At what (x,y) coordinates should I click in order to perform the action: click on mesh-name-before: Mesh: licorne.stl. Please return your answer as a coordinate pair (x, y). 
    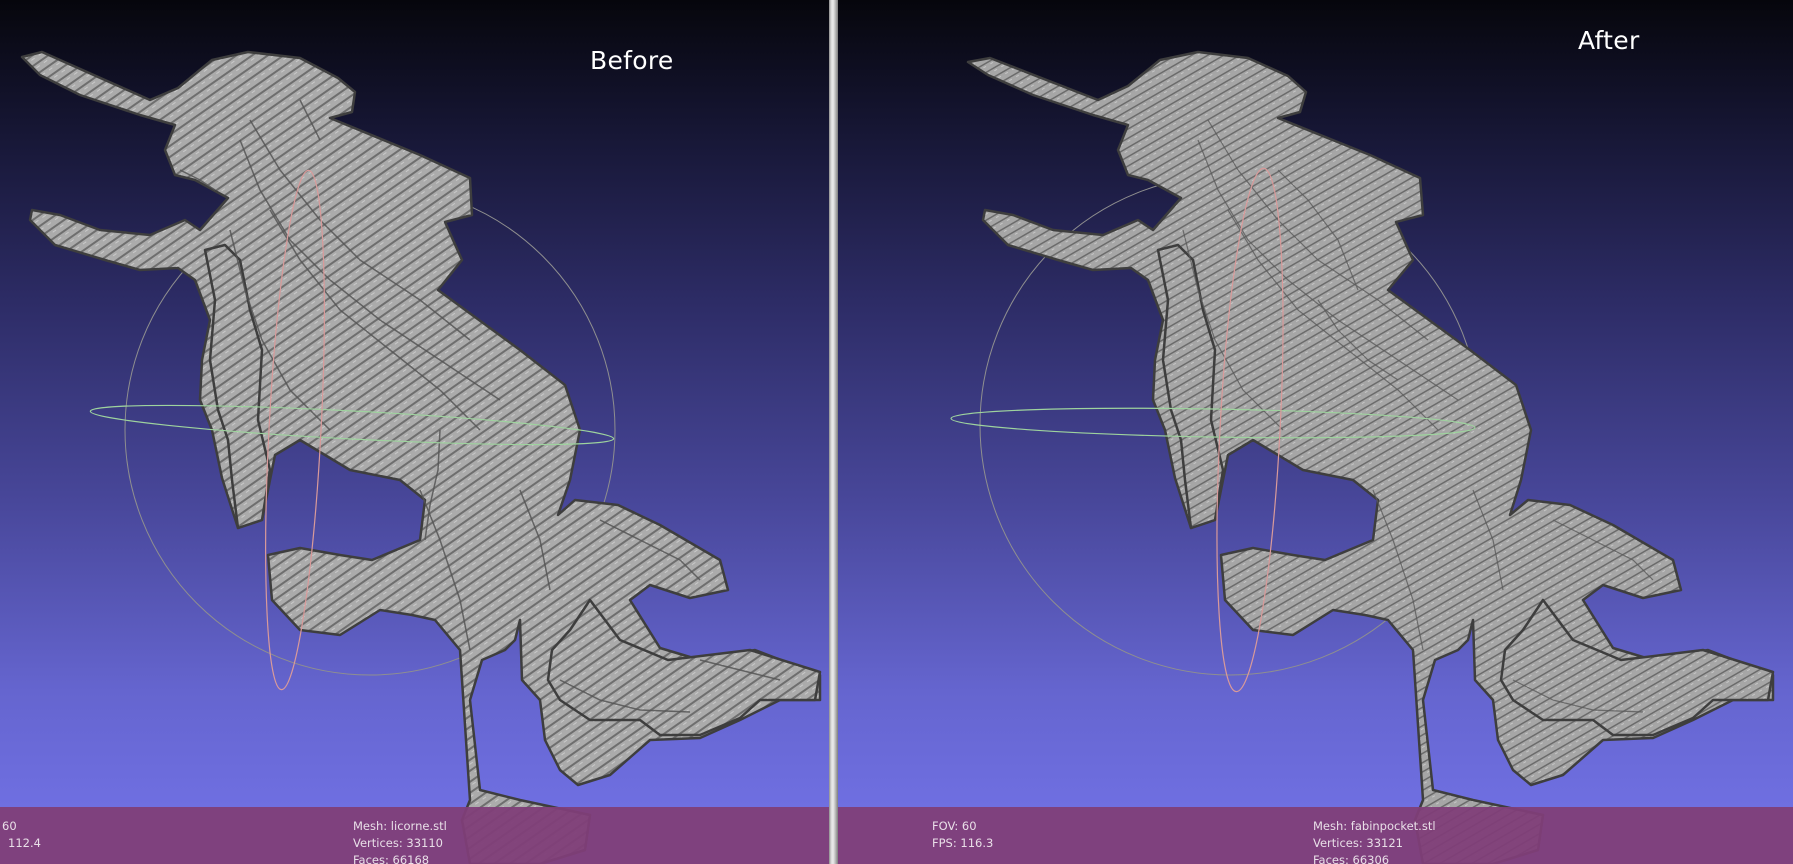
    Looking at the image, I should click on (400, 826).